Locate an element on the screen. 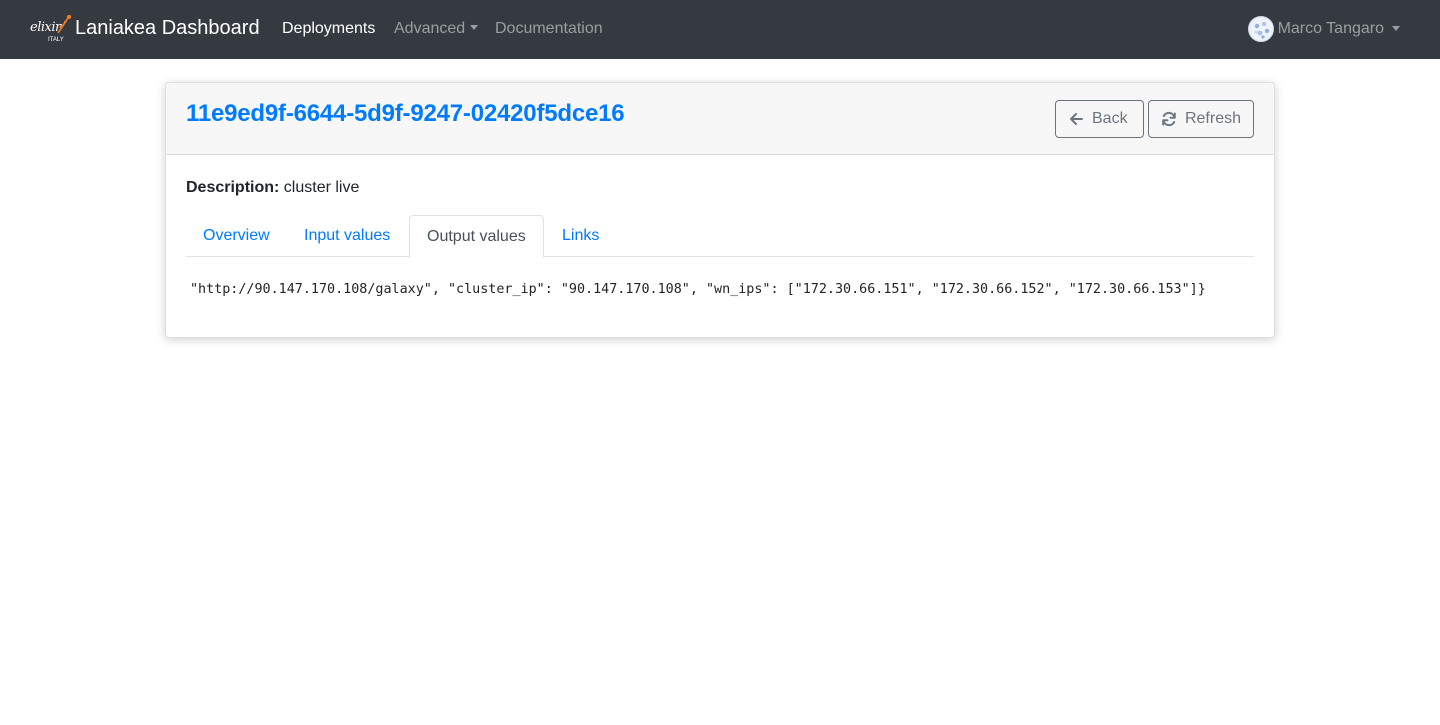  refresh-button-label: Refresh is located at coordinates (1212, 118).